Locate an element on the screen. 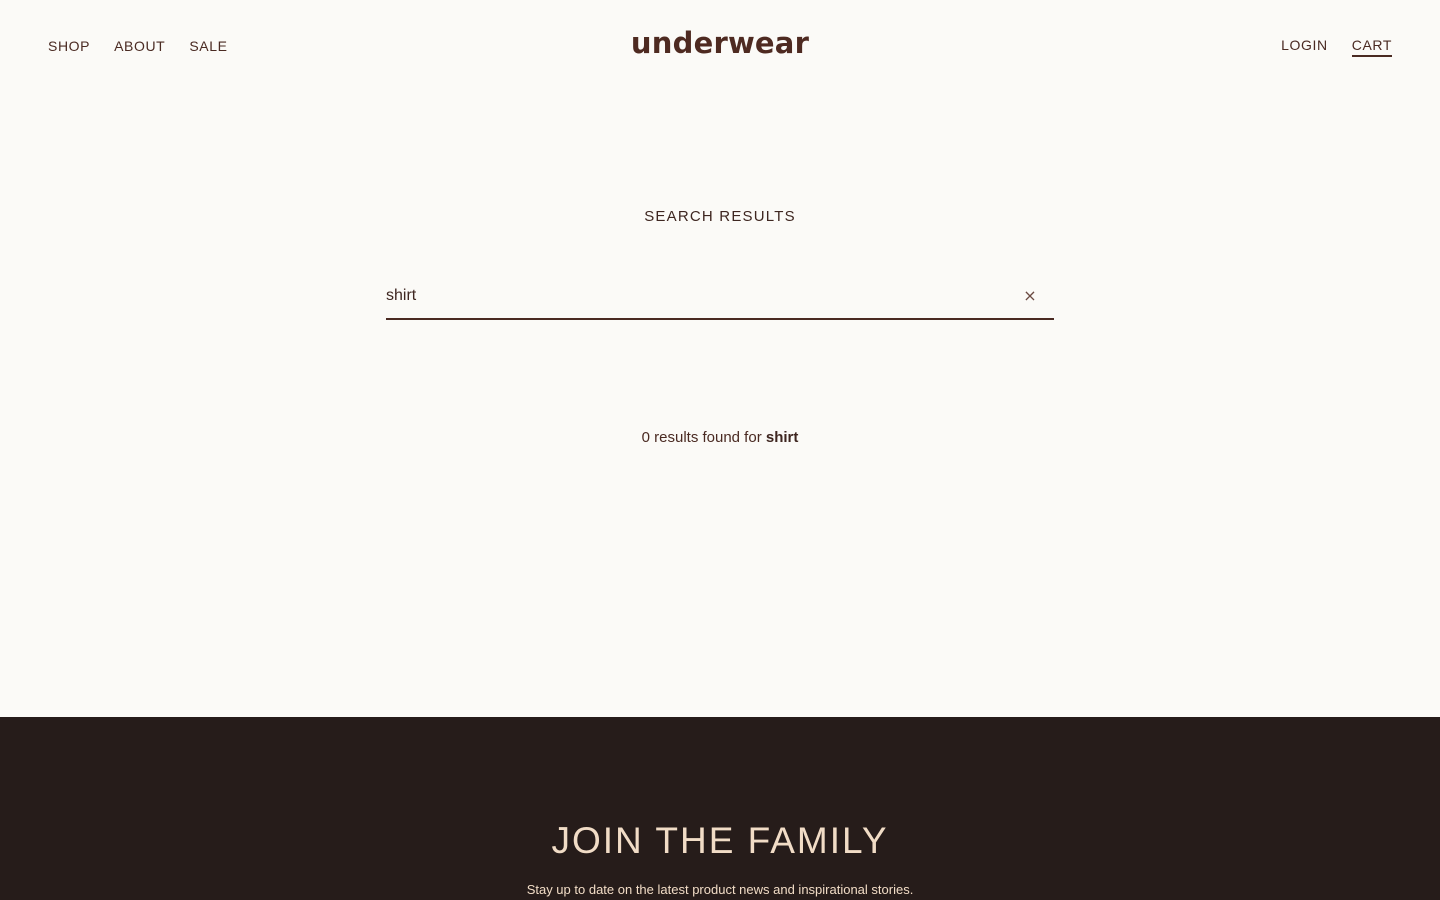 The height and width of the screenshot is (900, 1440). results-count-text: 0 results found for is located at coordinates (703, 437).